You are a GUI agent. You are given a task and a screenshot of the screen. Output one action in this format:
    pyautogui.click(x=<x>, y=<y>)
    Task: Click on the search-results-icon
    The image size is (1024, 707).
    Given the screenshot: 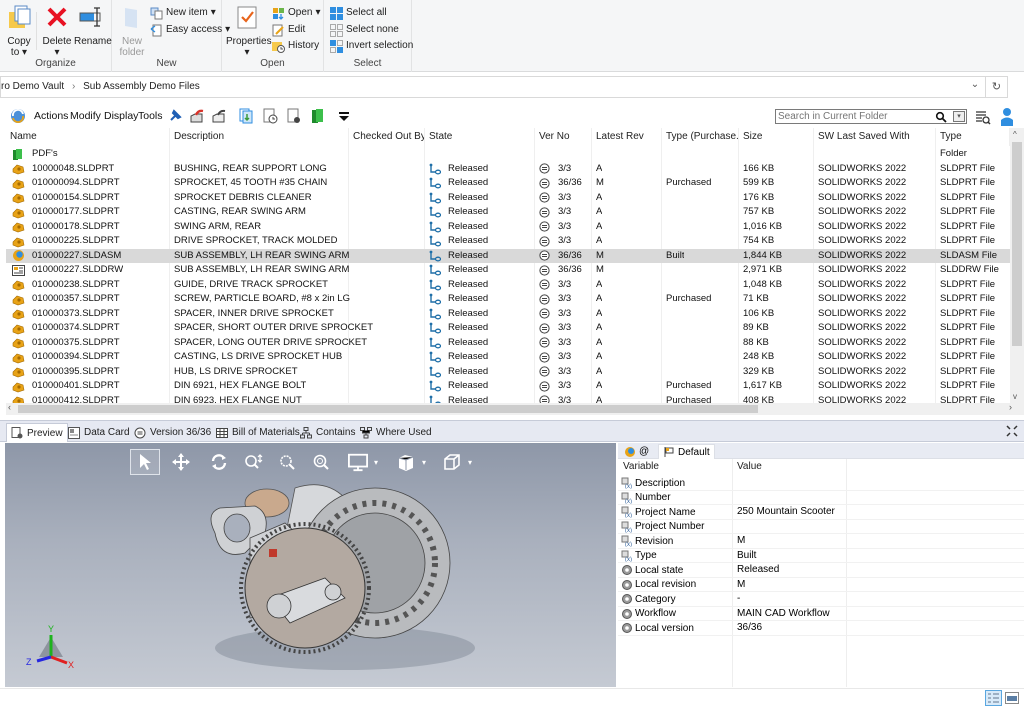 What is the action you would take?
    pyautogui.click(x=983, y=117)
    